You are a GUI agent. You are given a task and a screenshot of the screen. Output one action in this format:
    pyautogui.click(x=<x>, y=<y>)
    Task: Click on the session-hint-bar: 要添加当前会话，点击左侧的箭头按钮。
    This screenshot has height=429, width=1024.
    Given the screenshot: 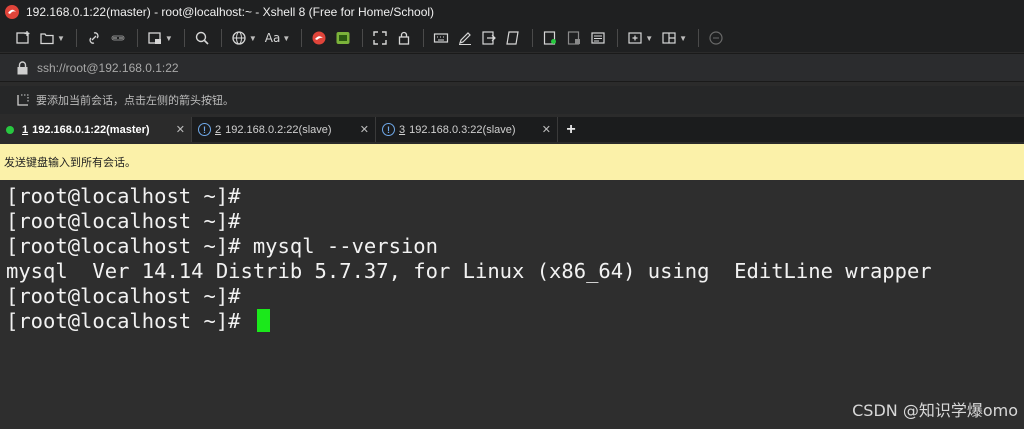 What is the action you would take?
    pyautogui.click(x=512, y=100)
    